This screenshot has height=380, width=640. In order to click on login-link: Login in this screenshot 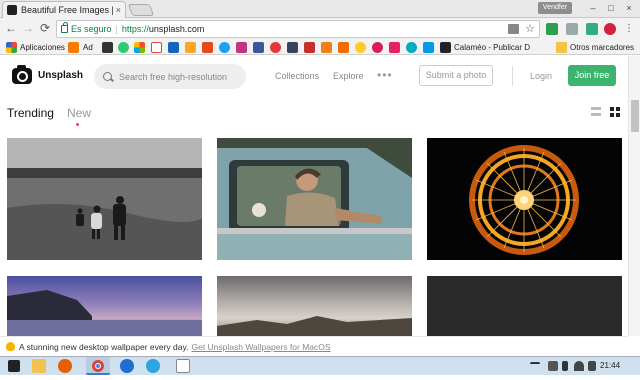, I will do `click(541, 76)`.